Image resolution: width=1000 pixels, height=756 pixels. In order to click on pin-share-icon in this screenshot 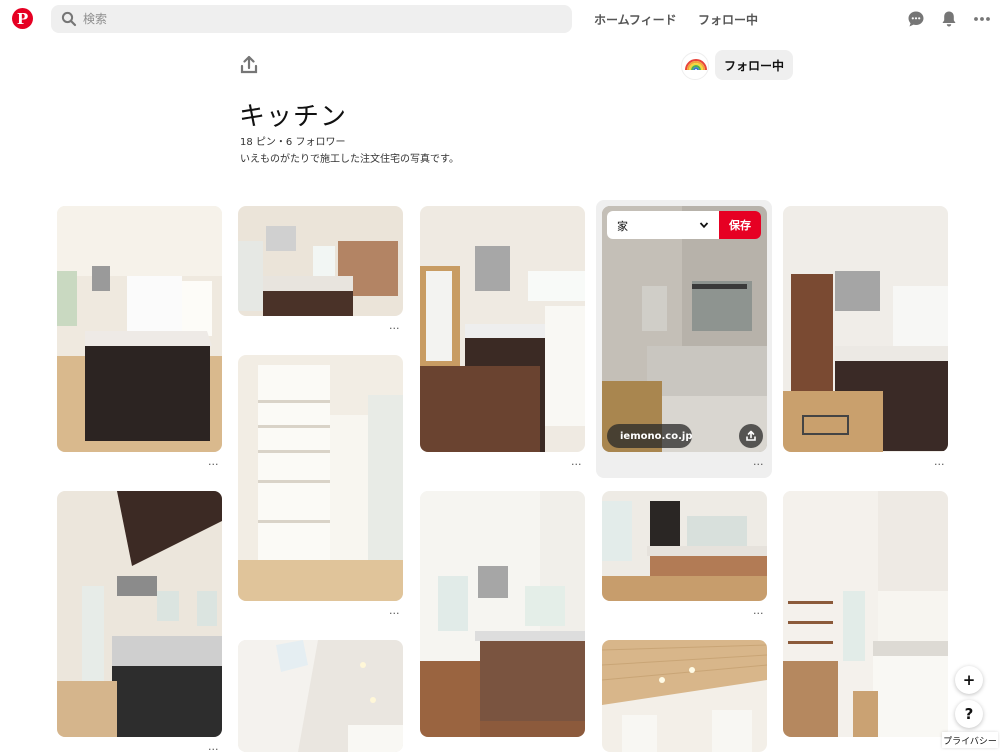, I will do `click(751, 436)`.